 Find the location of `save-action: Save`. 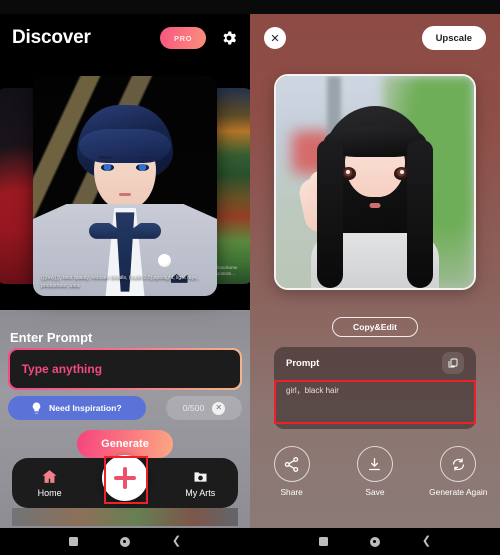

save-action: Save is located at coordinates (374, 481).